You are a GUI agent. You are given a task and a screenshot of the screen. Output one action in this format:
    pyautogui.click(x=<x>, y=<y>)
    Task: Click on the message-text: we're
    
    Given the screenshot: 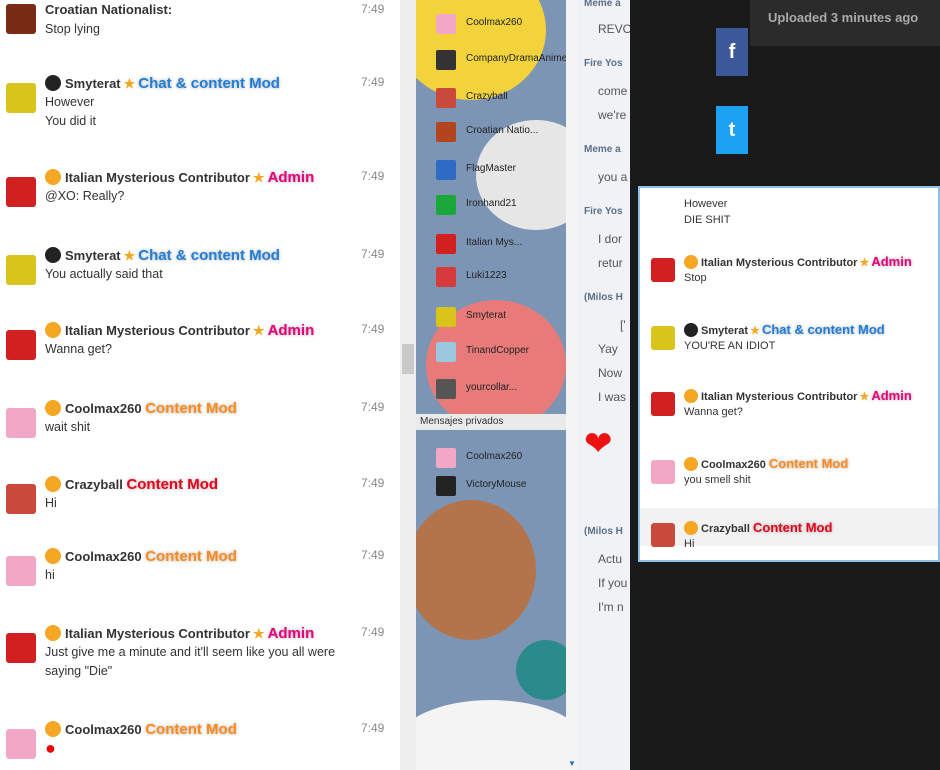 What is the action you would take?
    pyautogui.click(x=612, y=115)
    